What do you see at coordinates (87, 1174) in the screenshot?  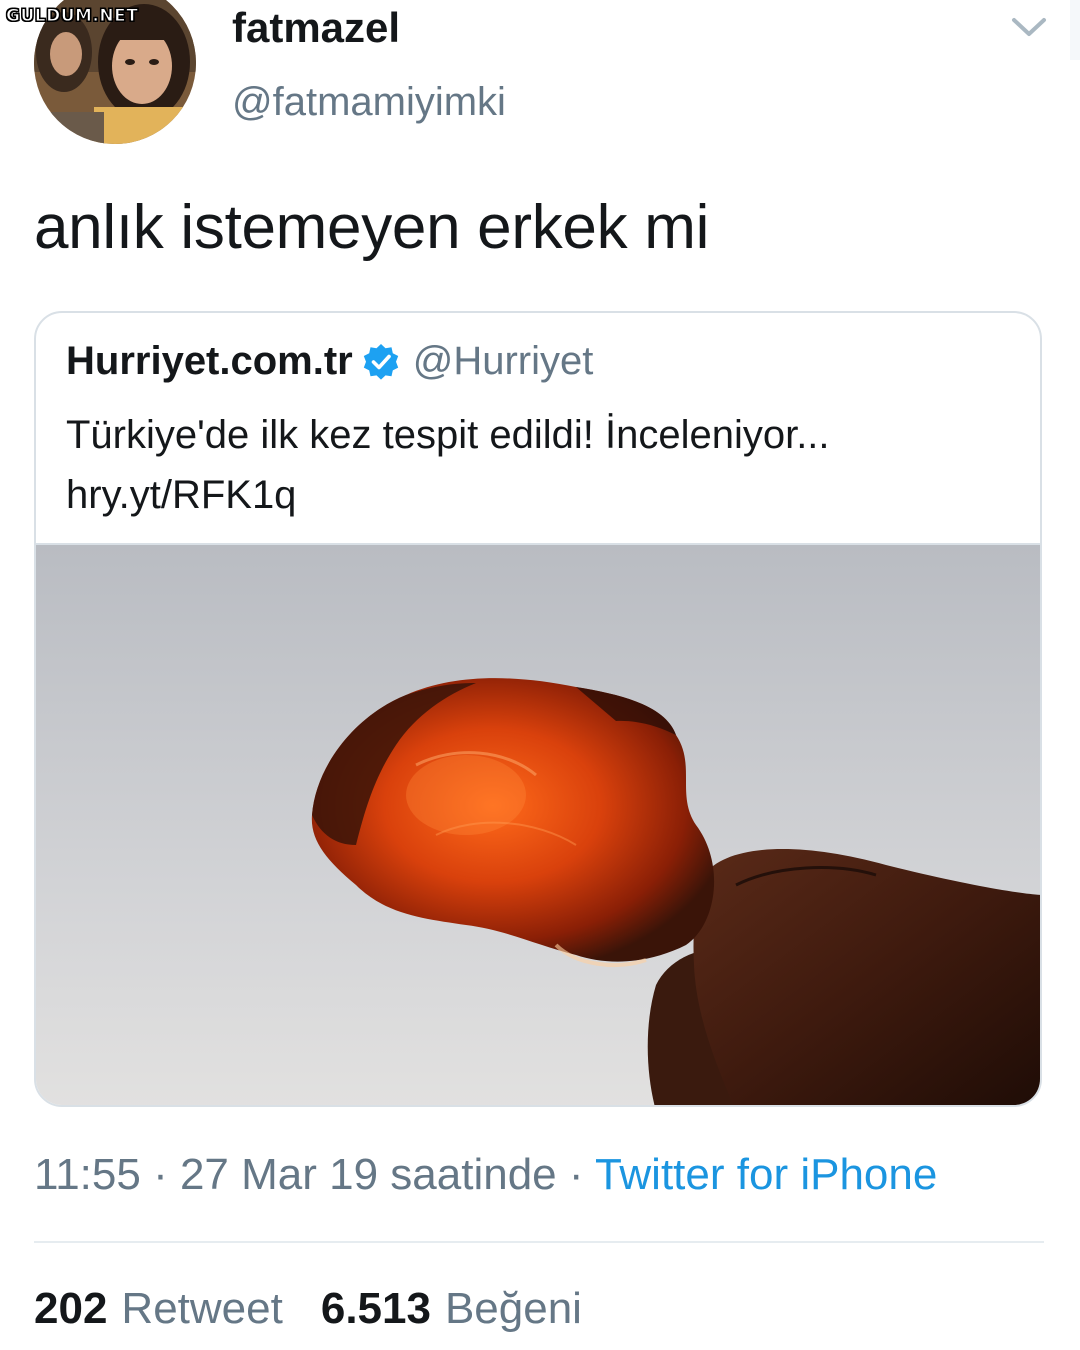 I see `tweet-time: 11:55` at bounding box center [87, 1174].